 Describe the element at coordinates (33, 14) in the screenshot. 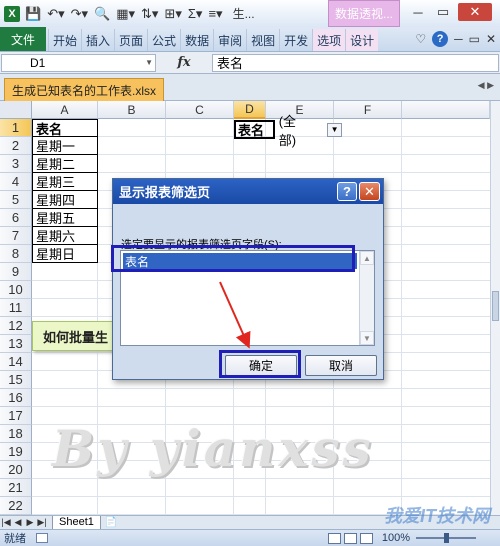

I see `save-icon: 💾` at that location.